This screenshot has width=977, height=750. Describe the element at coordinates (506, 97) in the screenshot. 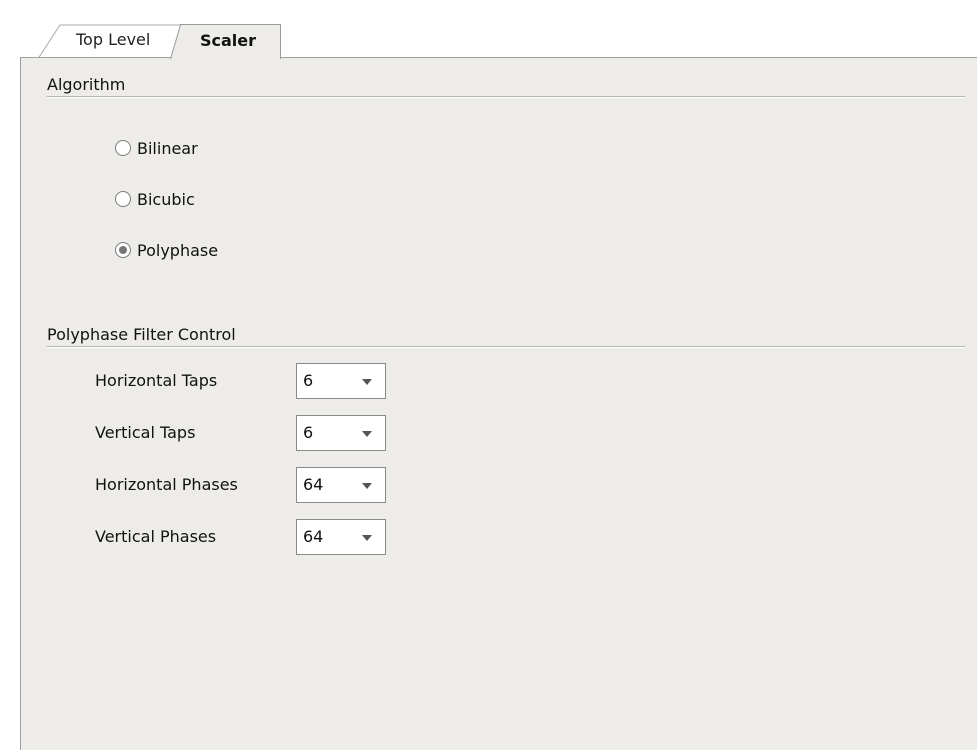

I see `algorithm-separator` at that location.